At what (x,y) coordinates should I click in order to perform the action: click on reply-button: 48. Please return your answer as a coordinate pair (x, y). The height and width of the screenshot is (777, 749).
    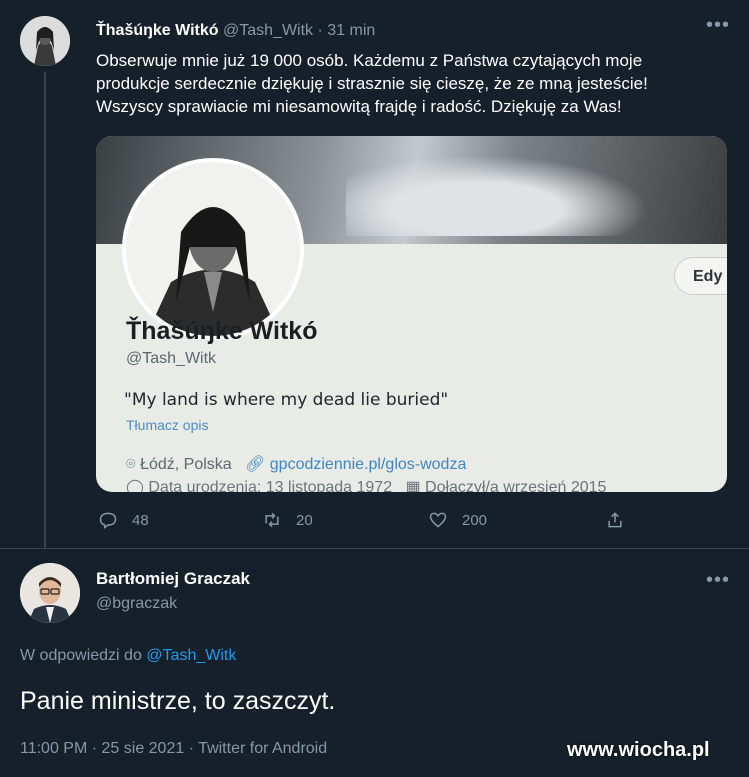
    Looking at the image, I should click on (123, 520).